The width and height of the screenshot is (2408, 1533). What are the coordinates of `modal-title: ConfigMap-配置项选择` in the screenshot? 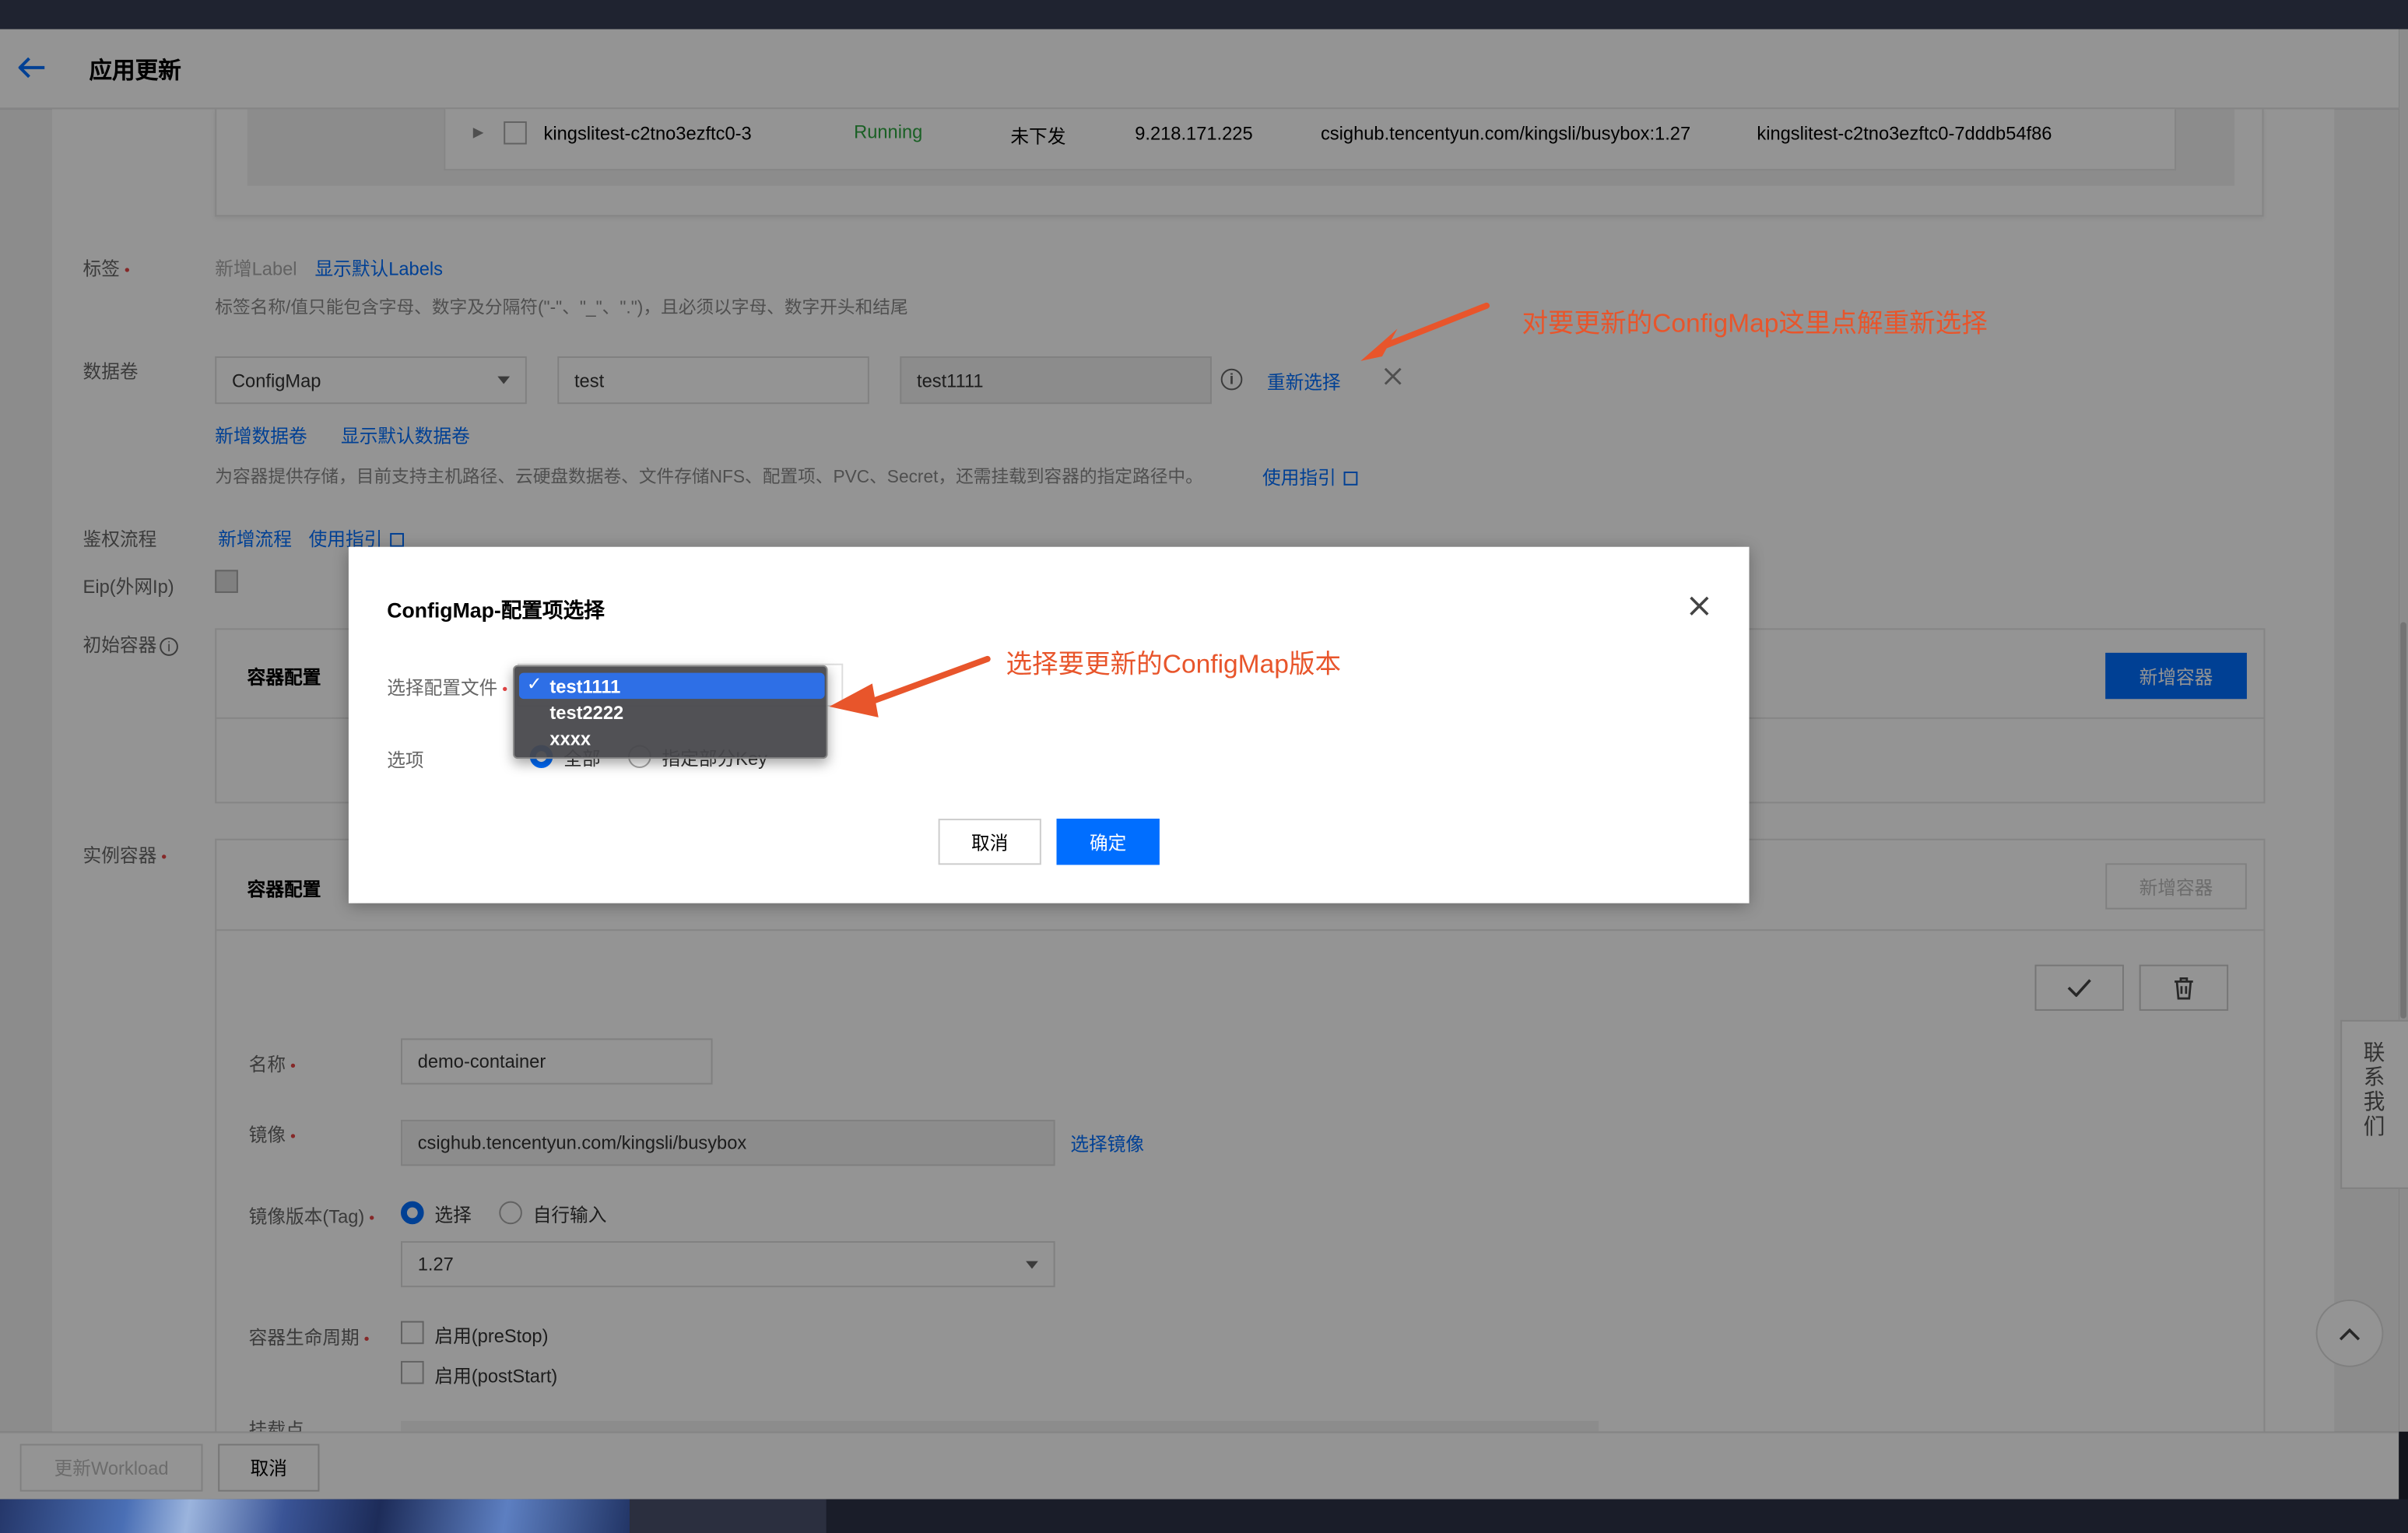 It's located at (496, 610).